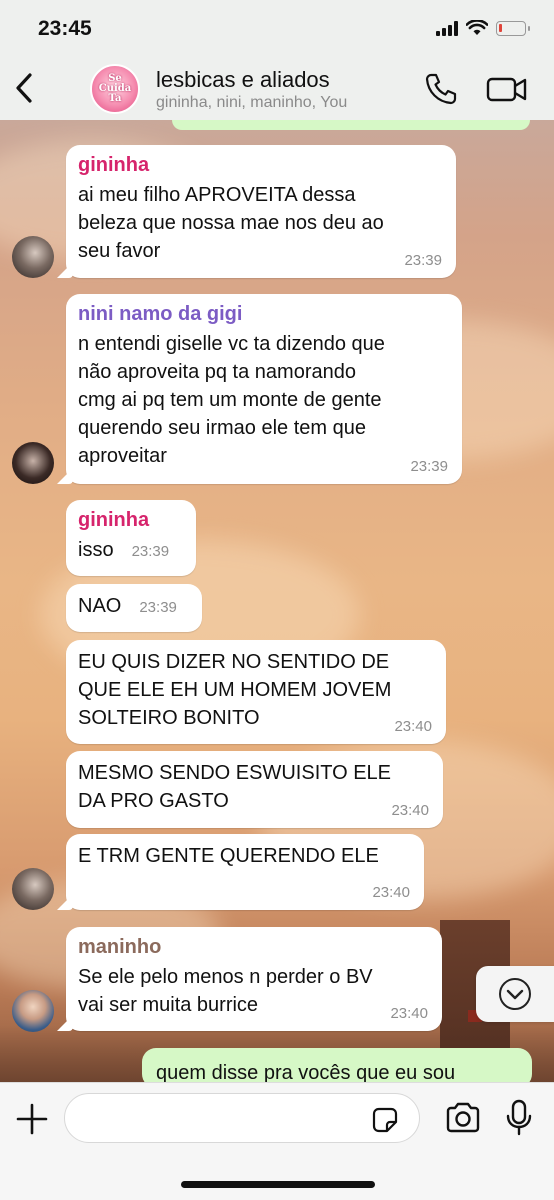 Image resolution: width=554 pixels, height=1200 pixels. I want to click on chat-title: lesbicas e aliados, so click(243, 80).